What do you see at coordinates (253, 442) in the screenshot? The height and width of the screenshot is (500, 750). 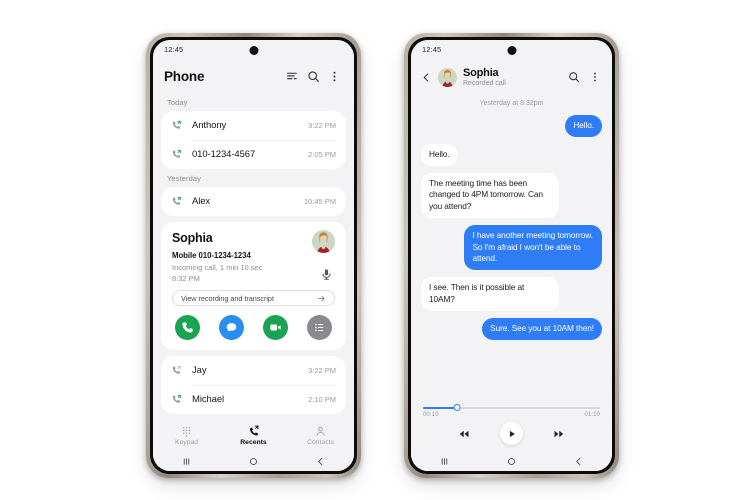 I see `tab-label: Recents` at bounding box center [253, 442].